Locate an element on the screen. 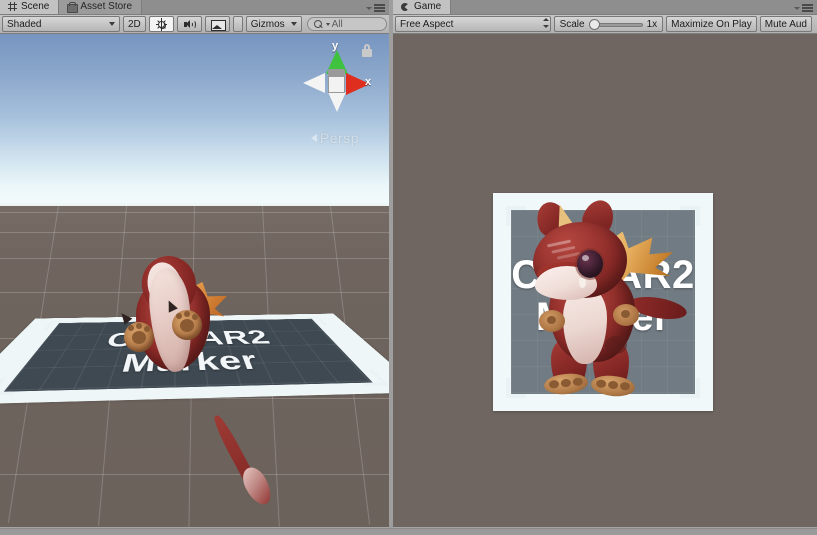 The width and height of the screenshot is (817, 535). game-panel-menu is located at coordinates (803, 8).